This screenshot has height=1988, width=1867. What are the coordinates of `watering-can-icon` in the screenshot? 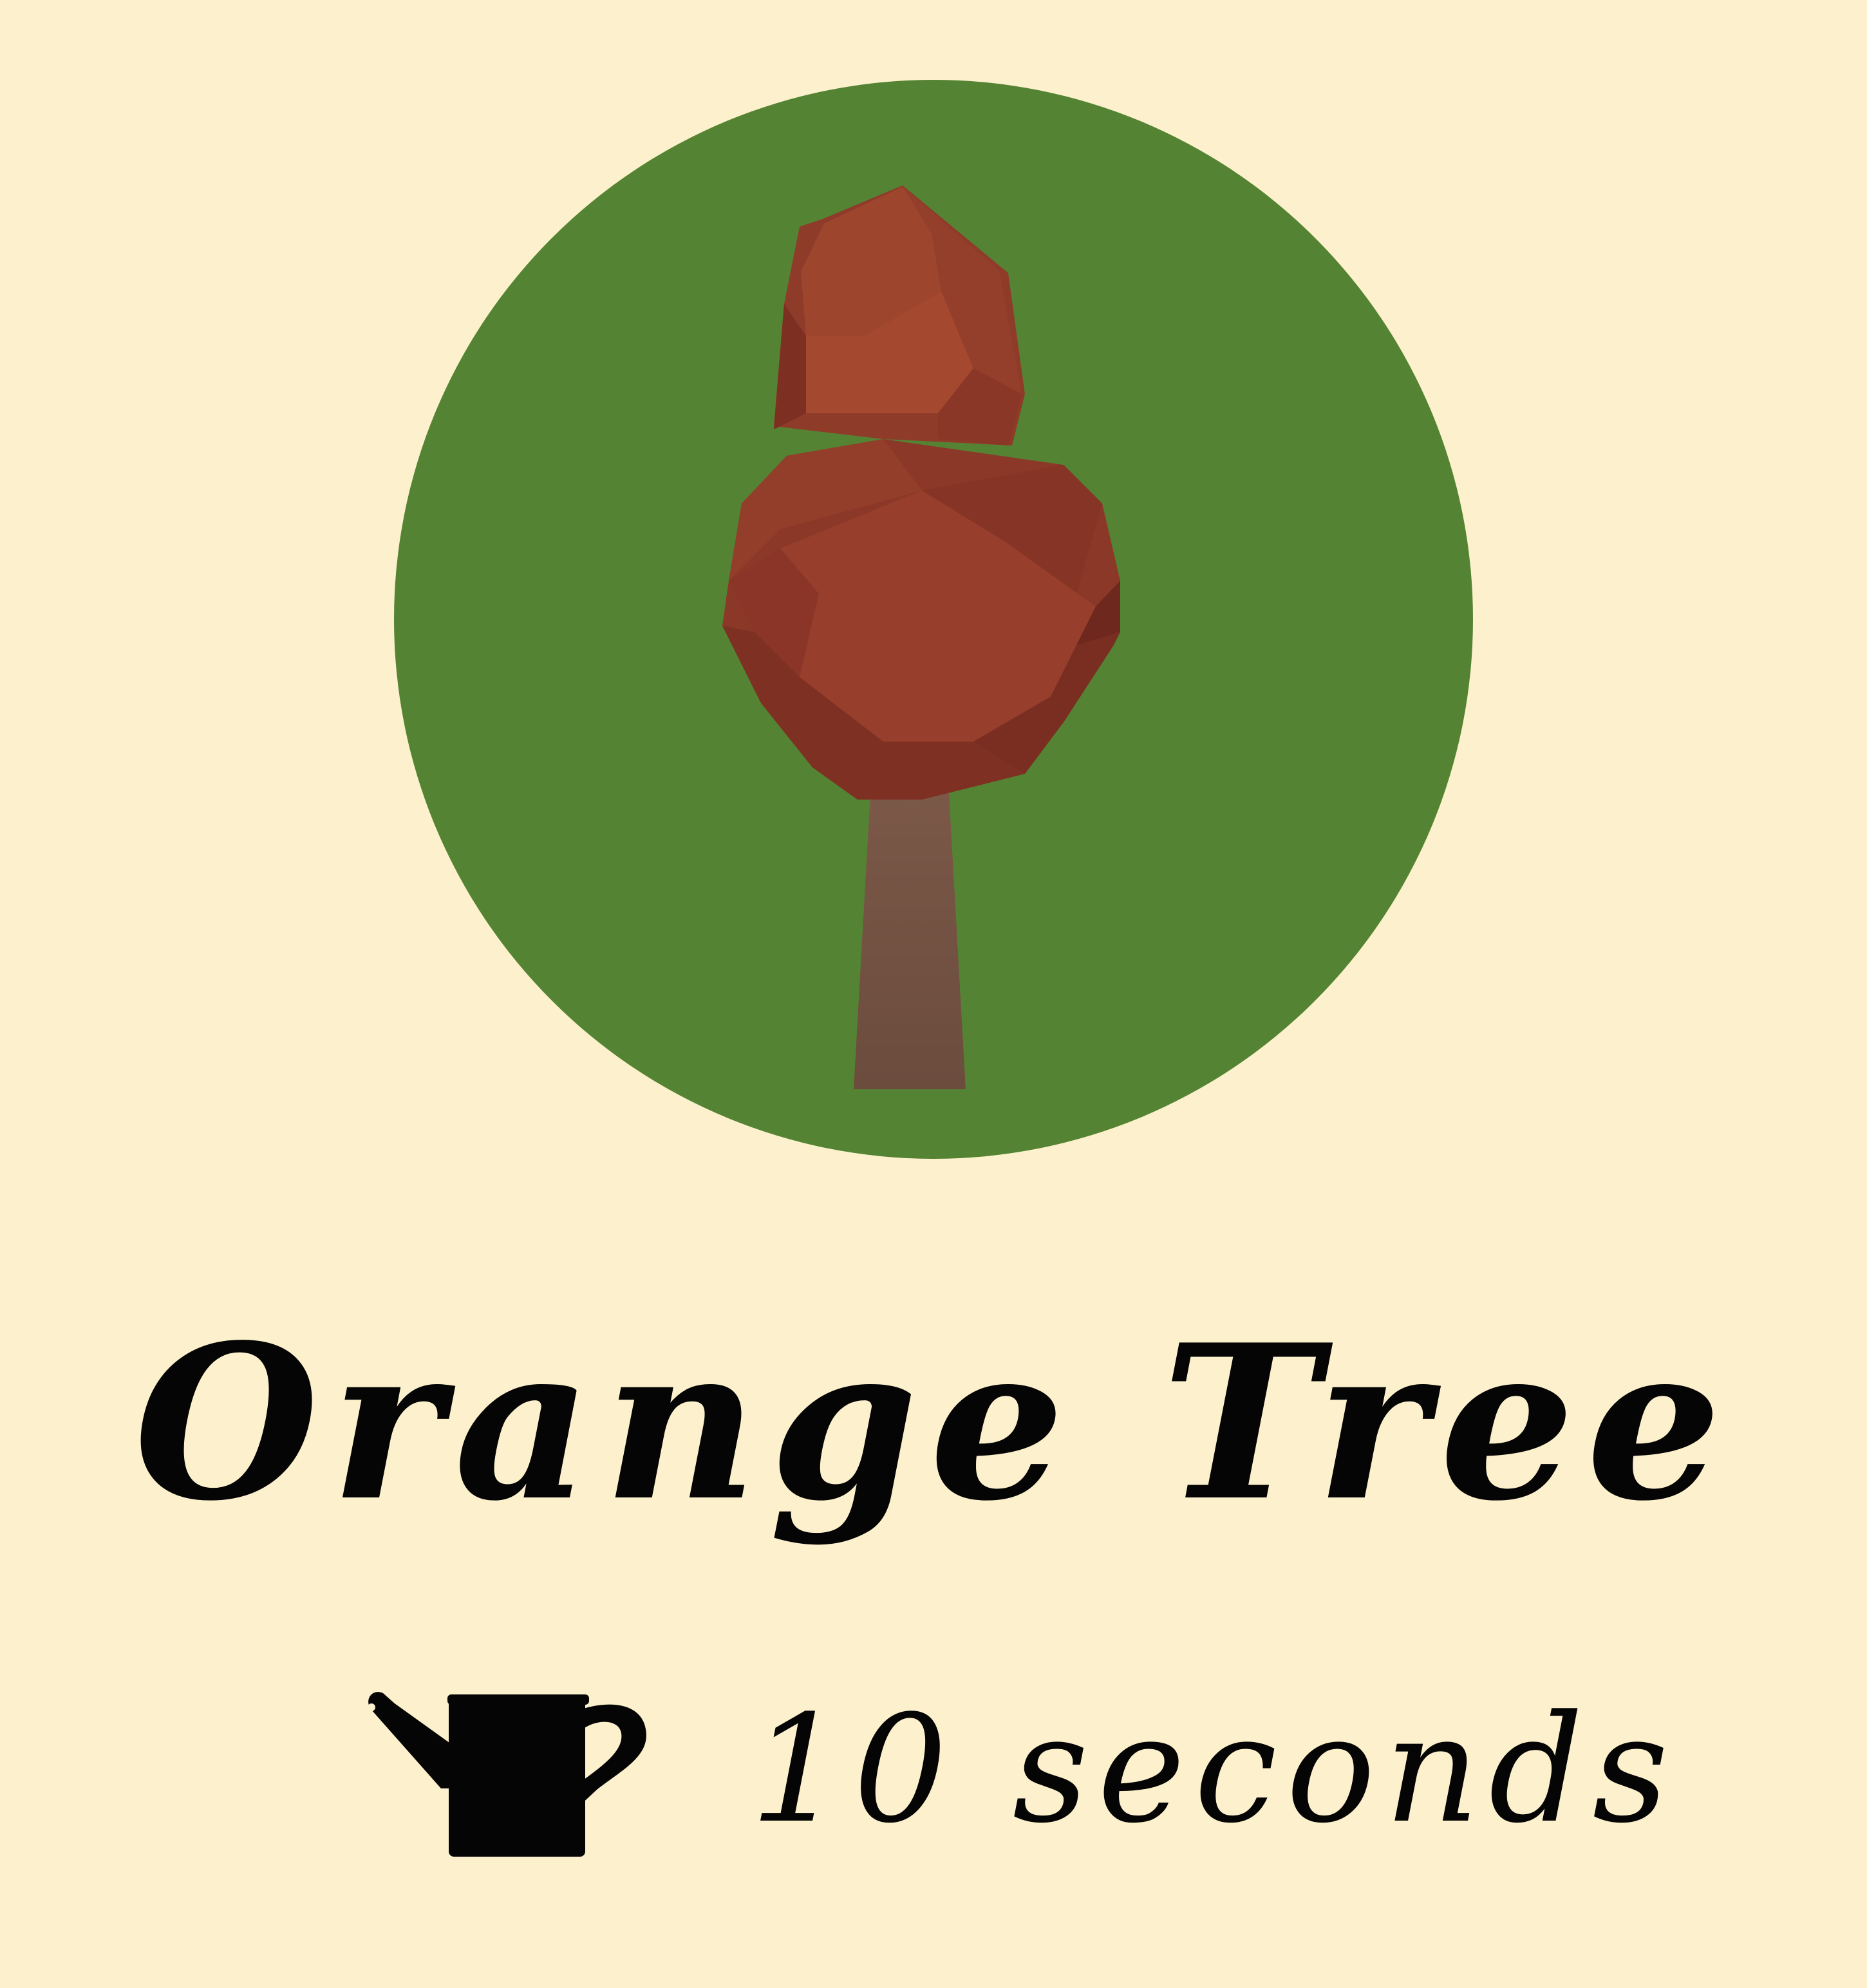 It's located at (505, 1770).